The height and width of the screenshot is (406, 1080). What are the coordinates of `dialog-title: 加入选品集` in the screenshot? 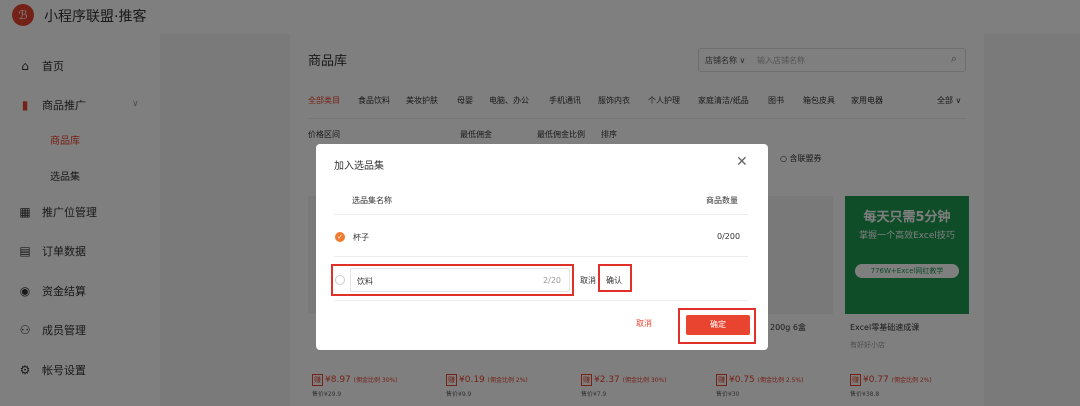 It's located at (359, 166).